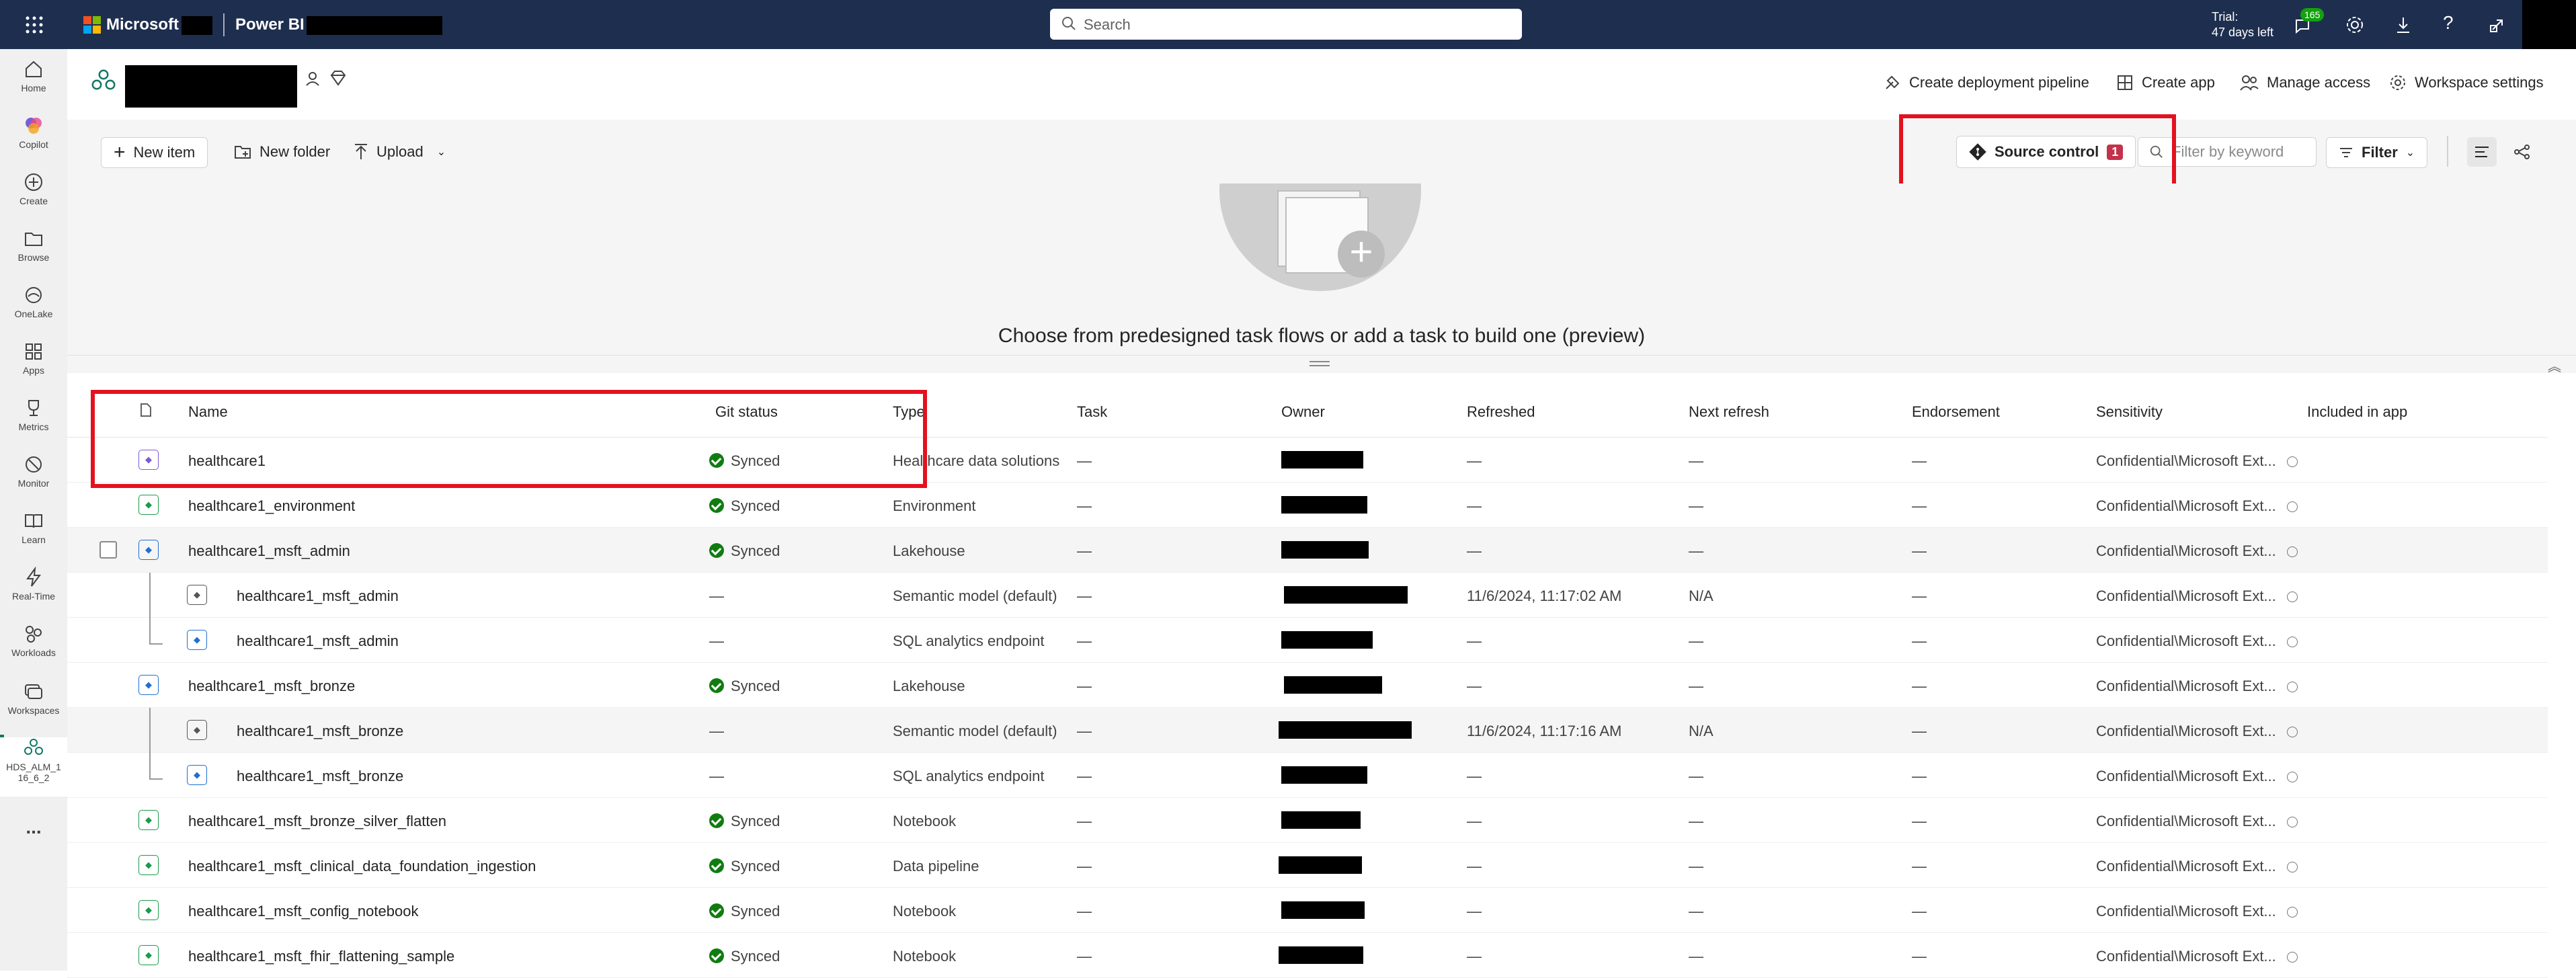  I want to click on row-checkbox, so click(108, 550).